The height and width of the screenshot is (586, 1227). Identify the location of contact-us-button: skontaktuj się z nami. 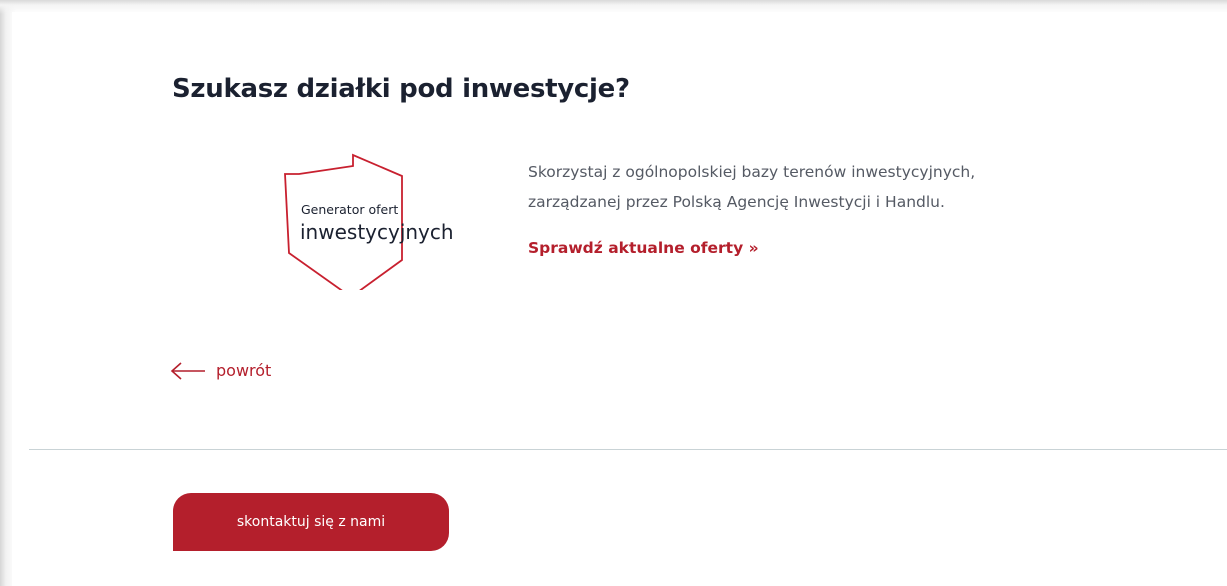
(311, 522).